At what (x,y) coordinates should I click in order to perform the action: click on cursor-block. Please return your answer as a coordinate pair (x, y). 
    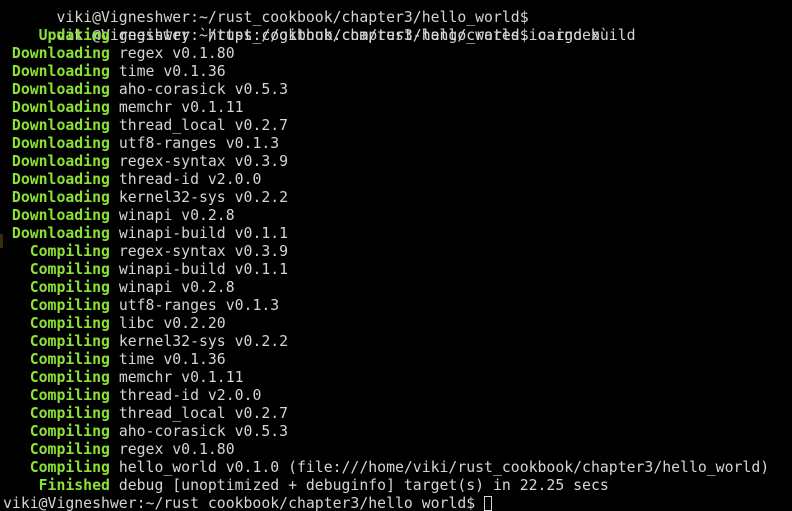
    Looking at the image, I should click on (488, 503).